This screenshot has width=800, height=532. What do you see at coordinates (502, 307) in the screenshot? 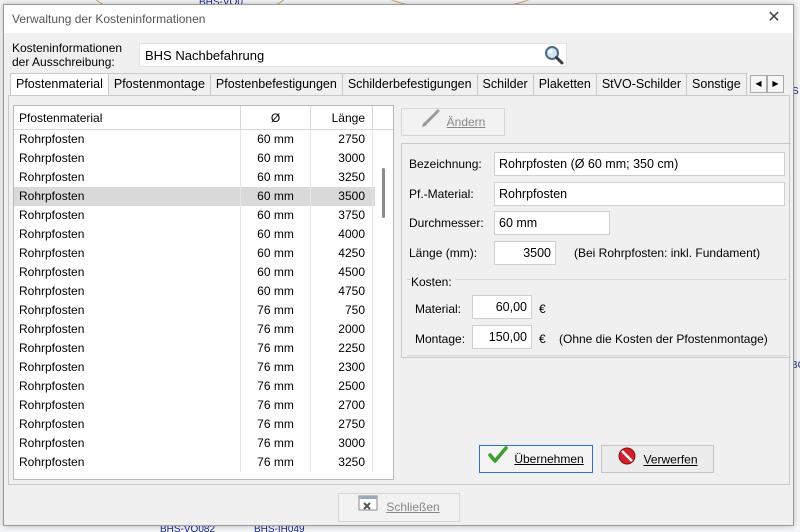
I see `material-cost-field: 60,00` at bounding box center [502, 307].